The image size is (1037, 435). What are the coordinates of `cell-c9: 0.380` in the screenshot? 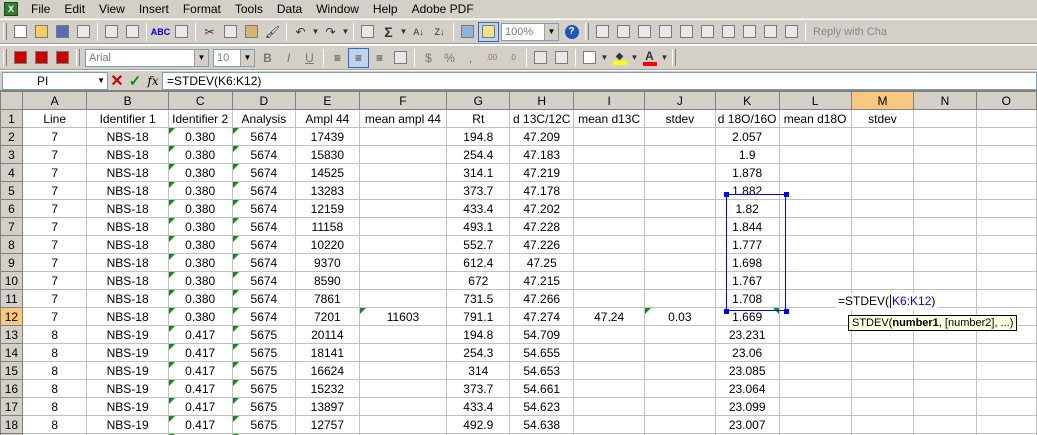 It's located at (200, 262).